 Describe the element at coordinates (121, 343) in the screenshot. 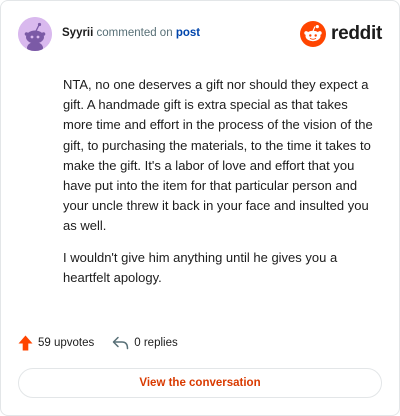

I see `reply-arrow-icon` at that location.